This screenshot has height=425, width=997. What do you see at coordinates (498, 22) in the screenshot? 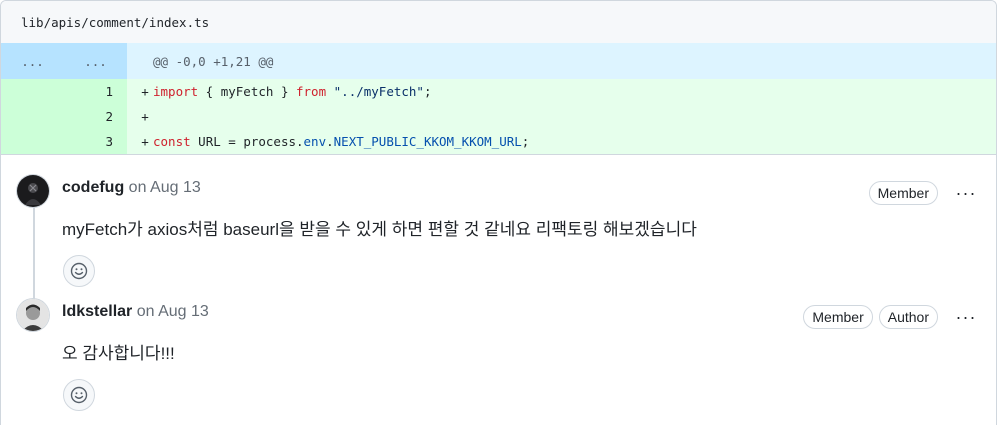
I see `file-header: lib/apis/comment/index.ts` at bounding box center [498, 22].